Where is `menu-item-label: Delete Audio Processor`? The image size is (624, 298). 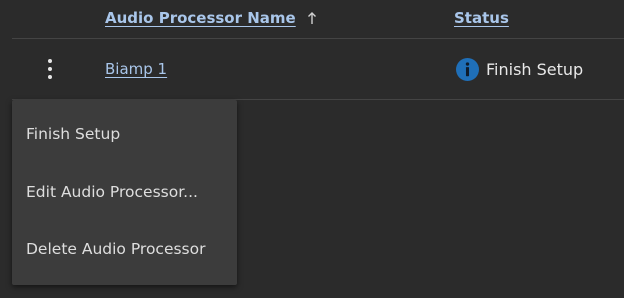
menu-item-label: Delete Audio Processor is located at coordinates (116, 249).